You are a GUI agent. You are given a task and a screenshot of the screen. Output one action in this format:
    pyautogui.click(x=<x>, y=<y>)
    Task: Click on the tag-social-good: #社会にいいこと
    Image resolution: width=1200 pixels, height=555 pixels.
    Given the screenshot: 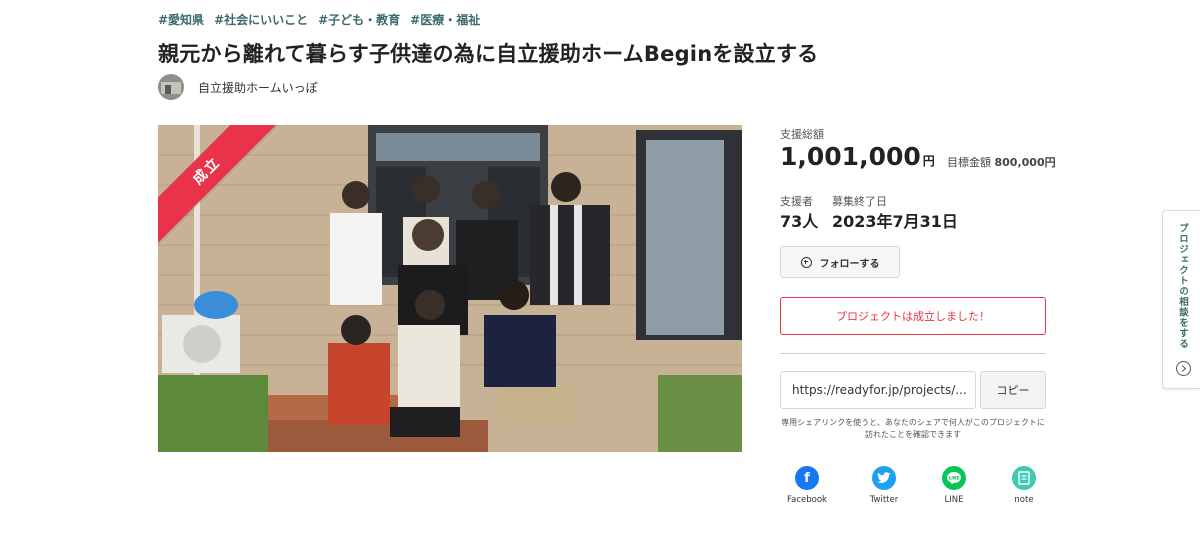 What is the action you would take?
    pyautogui.click(x=261, y=19)
    